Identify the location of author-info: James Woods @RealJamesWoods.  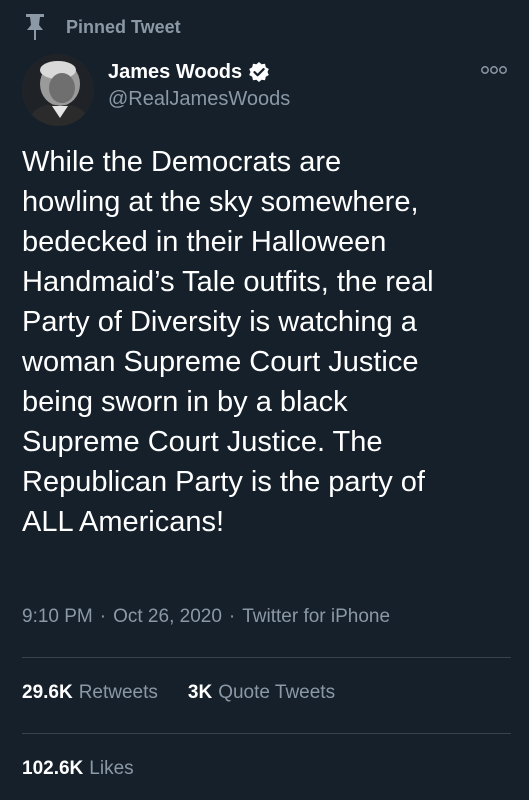
(199, 84).